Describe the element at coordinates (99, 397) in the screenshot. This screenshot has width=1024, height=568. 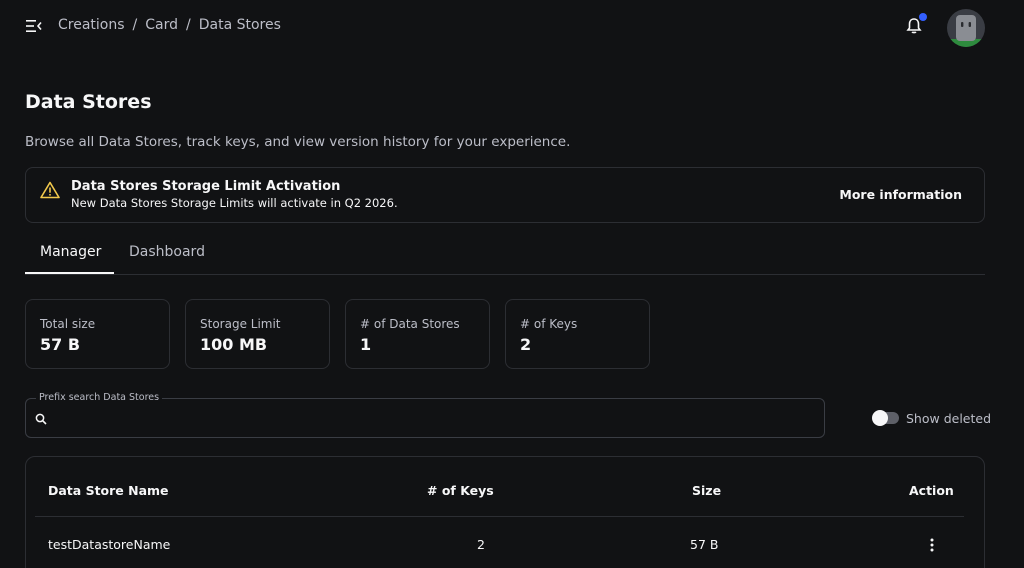
I see `search-label: Prefix search Data Stores` at that location.